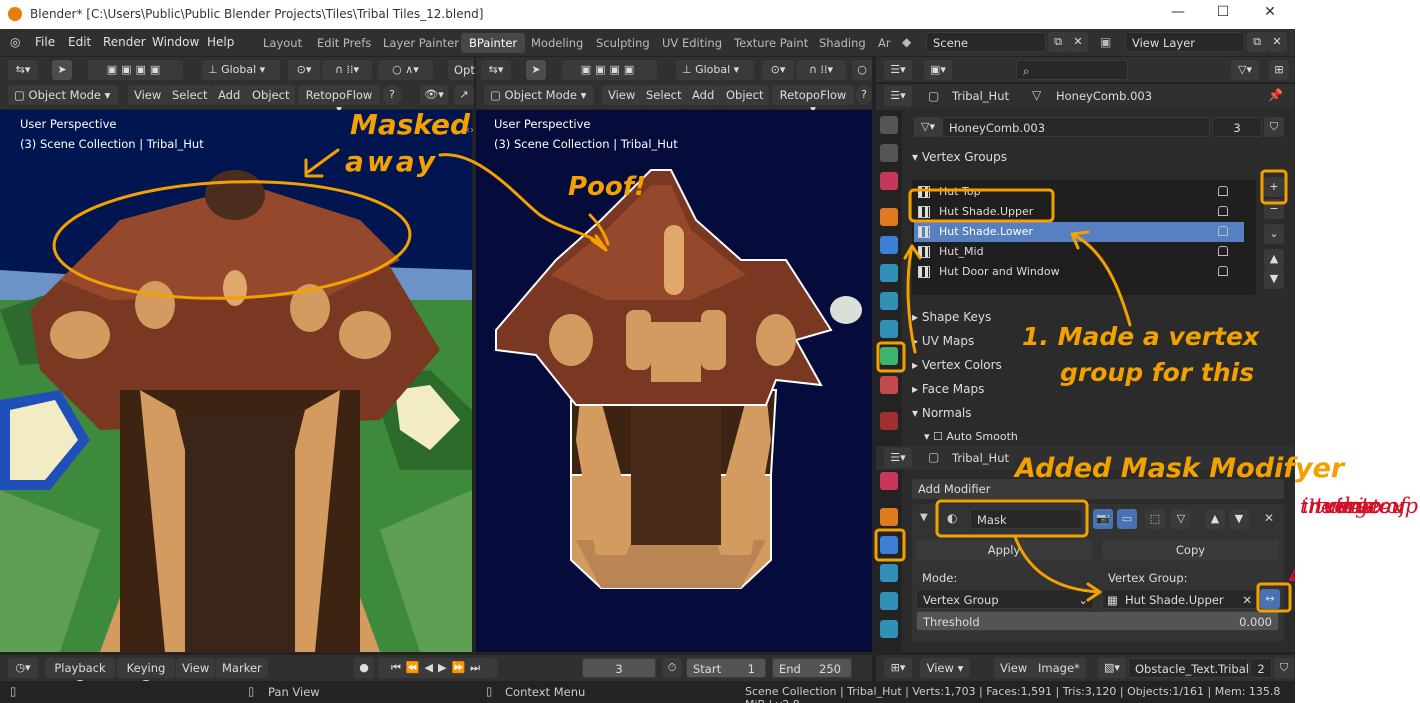 This screenshot has width=1420, height=703. I want to click on uv-maps-section: ▸ UV Maps, so click(943, 341).